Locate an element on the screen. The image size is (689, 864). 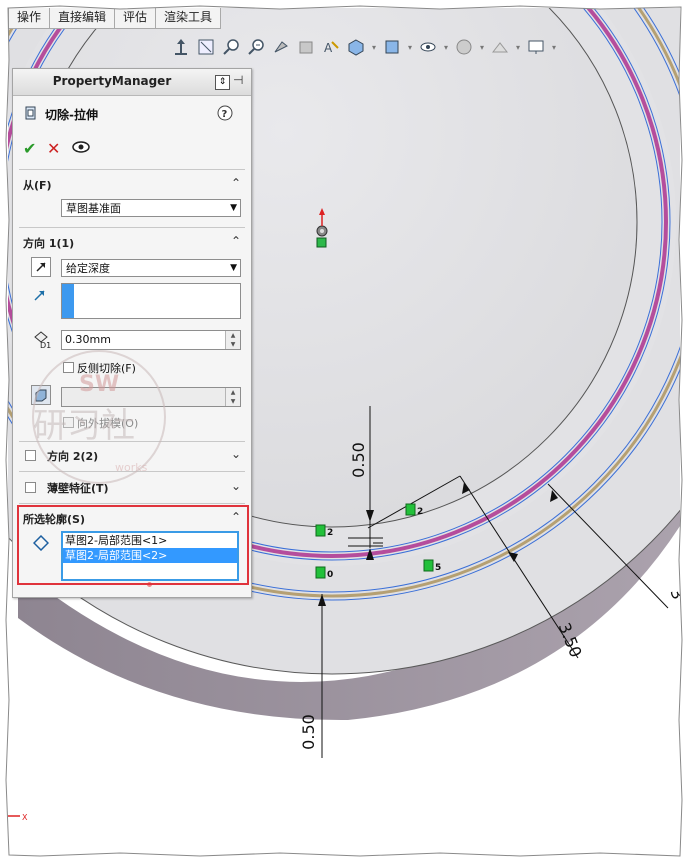
tab-operation: 操作 is located at coordinates (29, 18).